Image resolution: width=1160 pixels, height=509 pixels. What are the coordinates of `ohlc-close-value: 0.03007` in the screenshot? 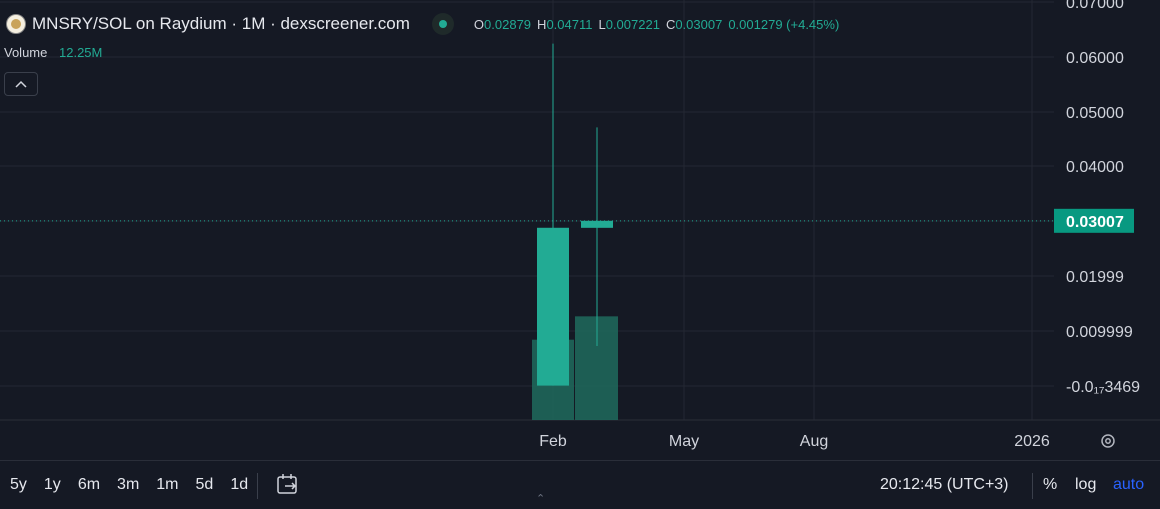 It's located at (699, 24).